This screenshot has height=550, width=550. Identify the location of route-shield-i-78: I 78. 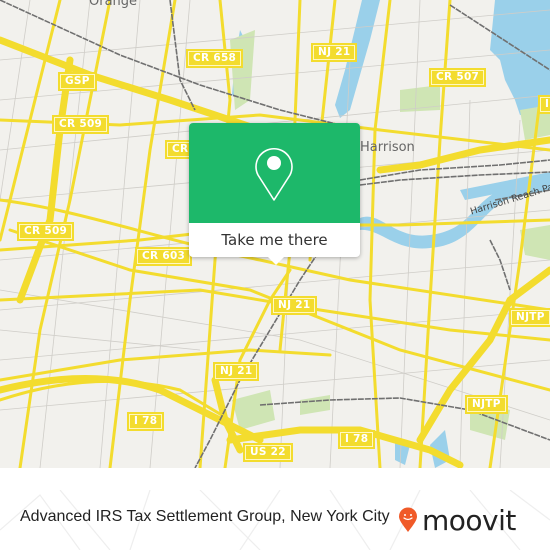
(146, 421).